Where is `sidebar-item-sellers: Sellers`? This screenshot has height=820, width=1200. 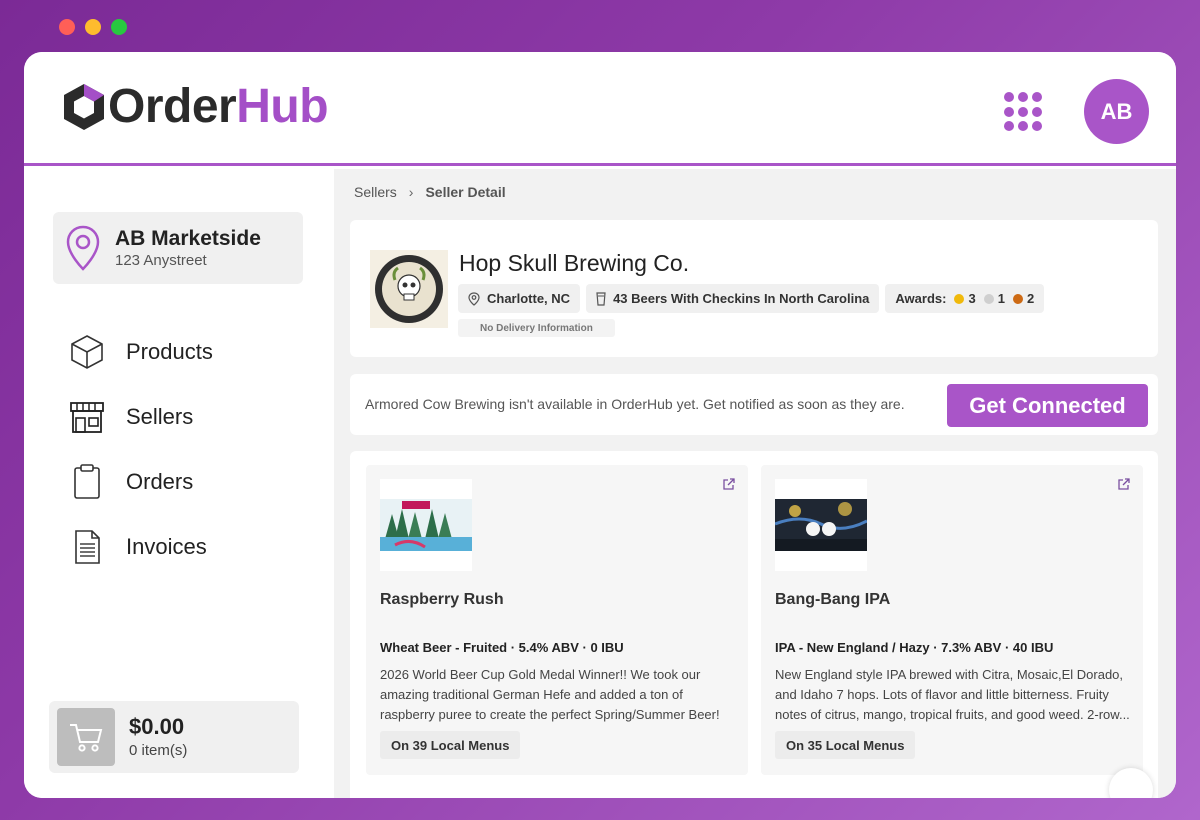 sidebar-item-sellers: Sellers is located at coordinates (140, 416).